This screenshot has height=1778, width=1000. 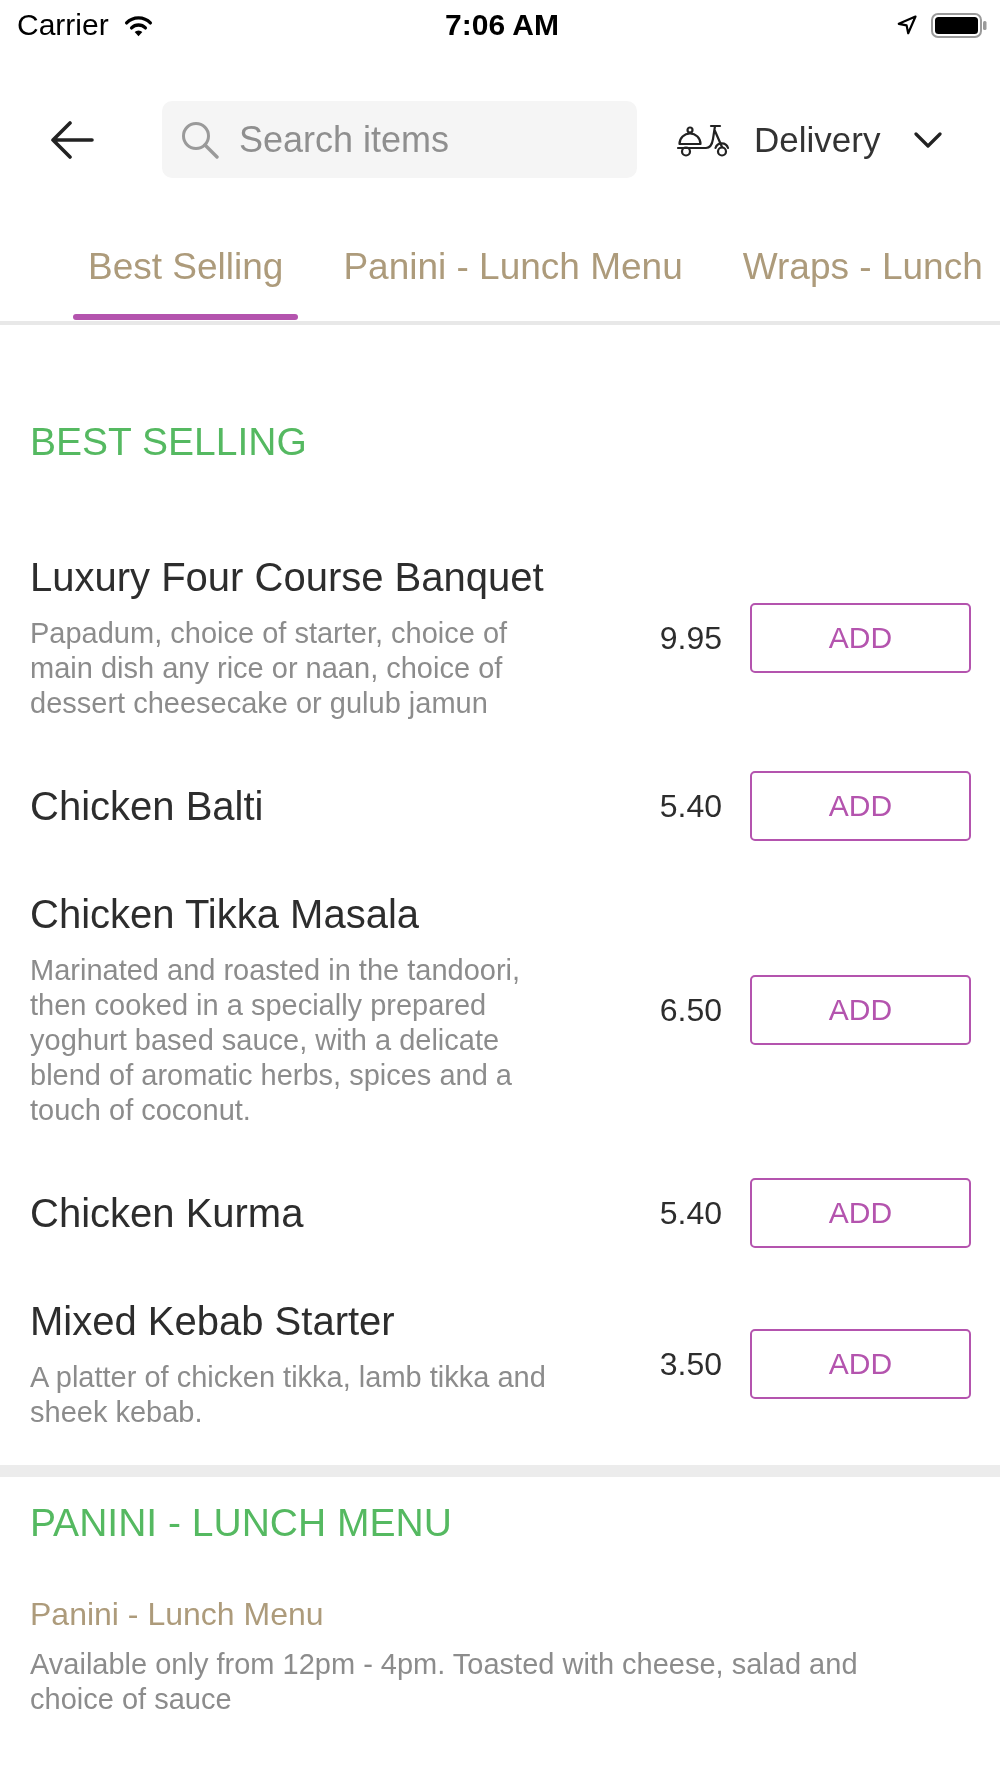 What do you see at coordinates (862, 270) in the screenshot?
I see `category-tab: Wraps - Lunch` at bounding box center [862, 270].